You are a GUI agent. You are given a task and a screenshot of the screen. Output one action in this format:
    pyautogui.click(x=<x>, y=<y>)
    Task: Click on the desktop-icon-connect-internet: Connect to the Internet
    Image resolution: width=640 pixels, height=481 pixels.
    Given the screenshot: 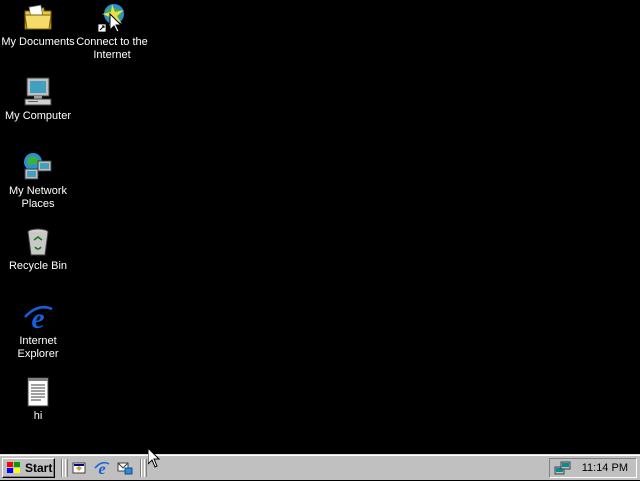 What is the action you would take?
    pyautogui.click(x=112, y=32)
    